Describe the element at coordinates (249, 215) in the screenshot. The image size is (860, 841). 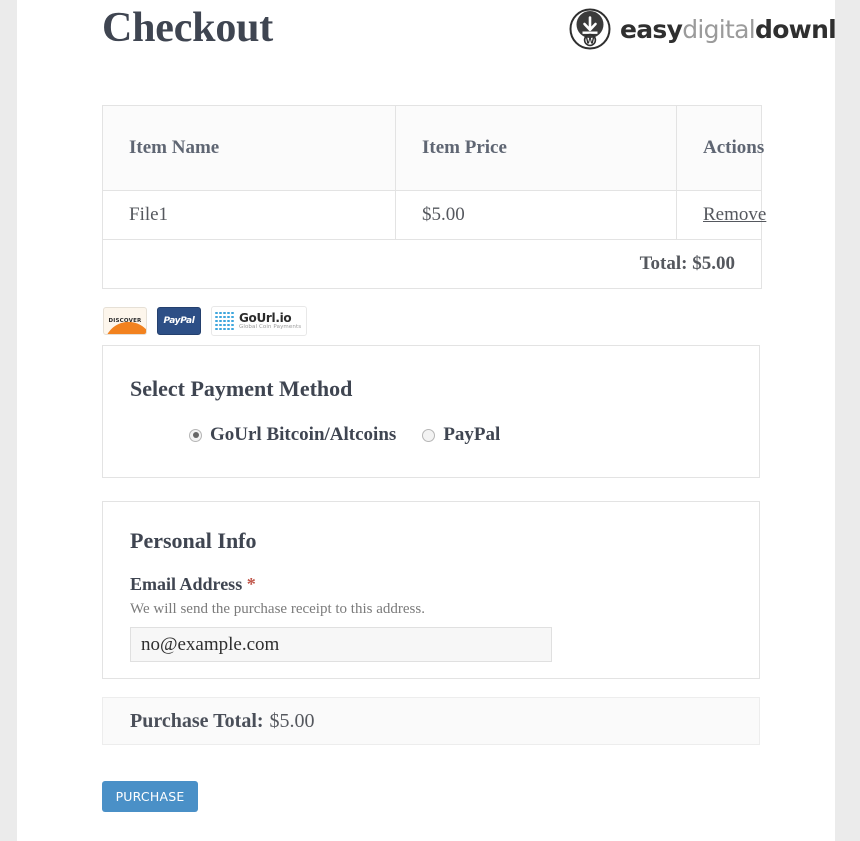
I see `cell-item-name: File1` at that location.